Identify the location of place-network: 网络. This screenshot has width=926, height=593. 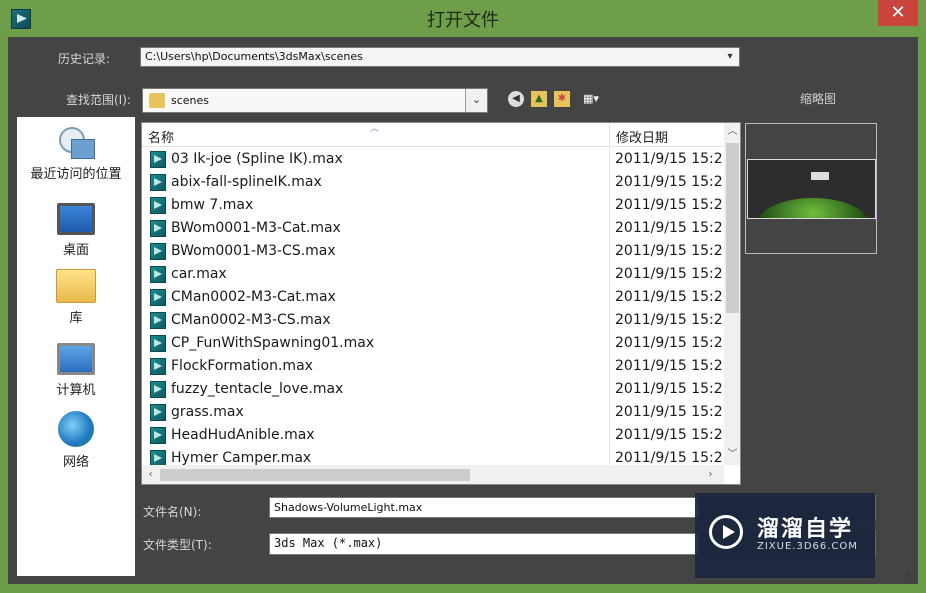
(76, 440).